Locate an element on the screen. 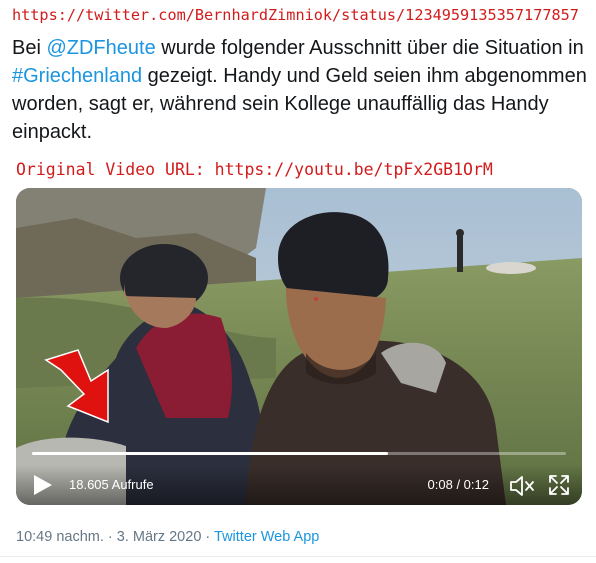 This screenshot has width=596, height=563. mention-link: @ZDFheute is located at coordinates (100, 48).